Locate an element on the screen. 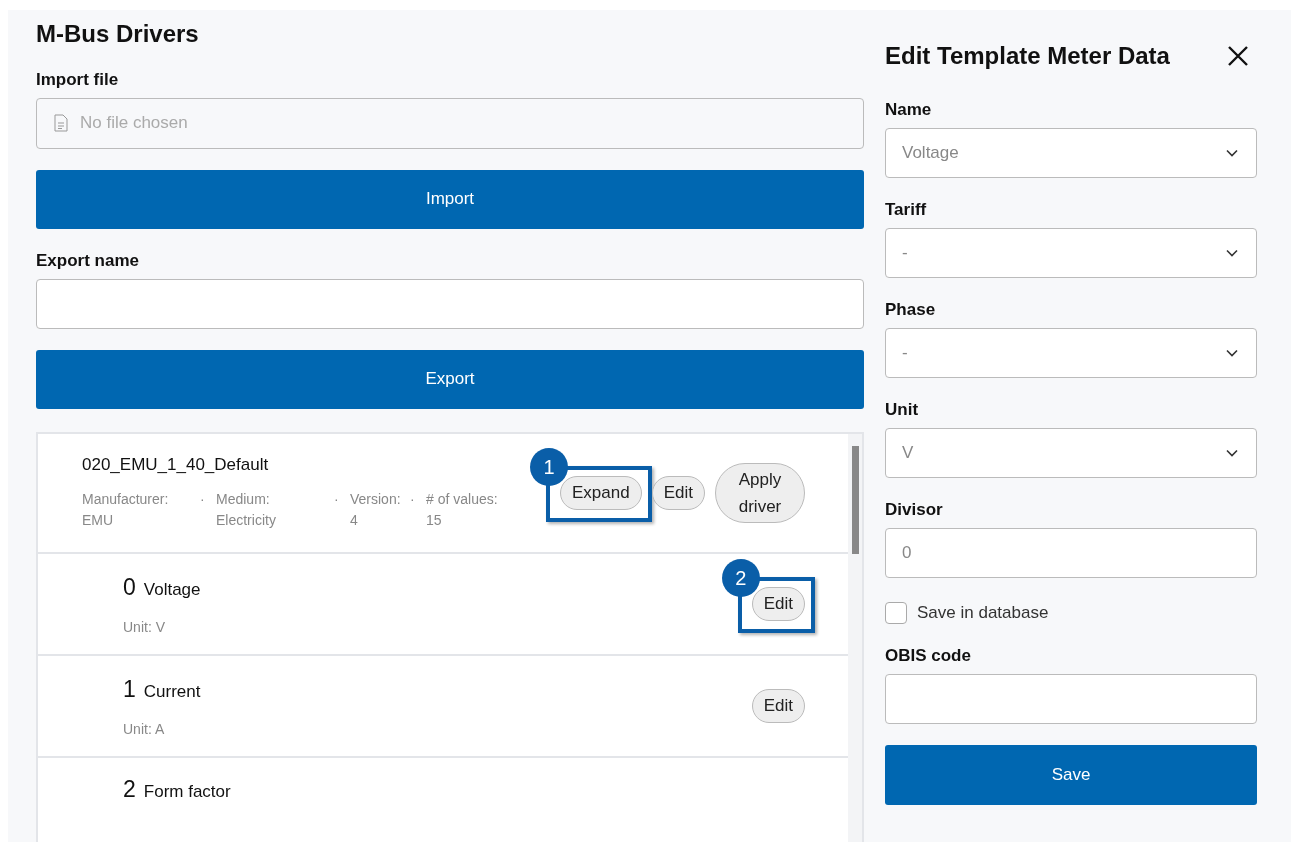 The image size is (1291, 842). meta-text: Version: 4 is located at coordinates (375, 510).